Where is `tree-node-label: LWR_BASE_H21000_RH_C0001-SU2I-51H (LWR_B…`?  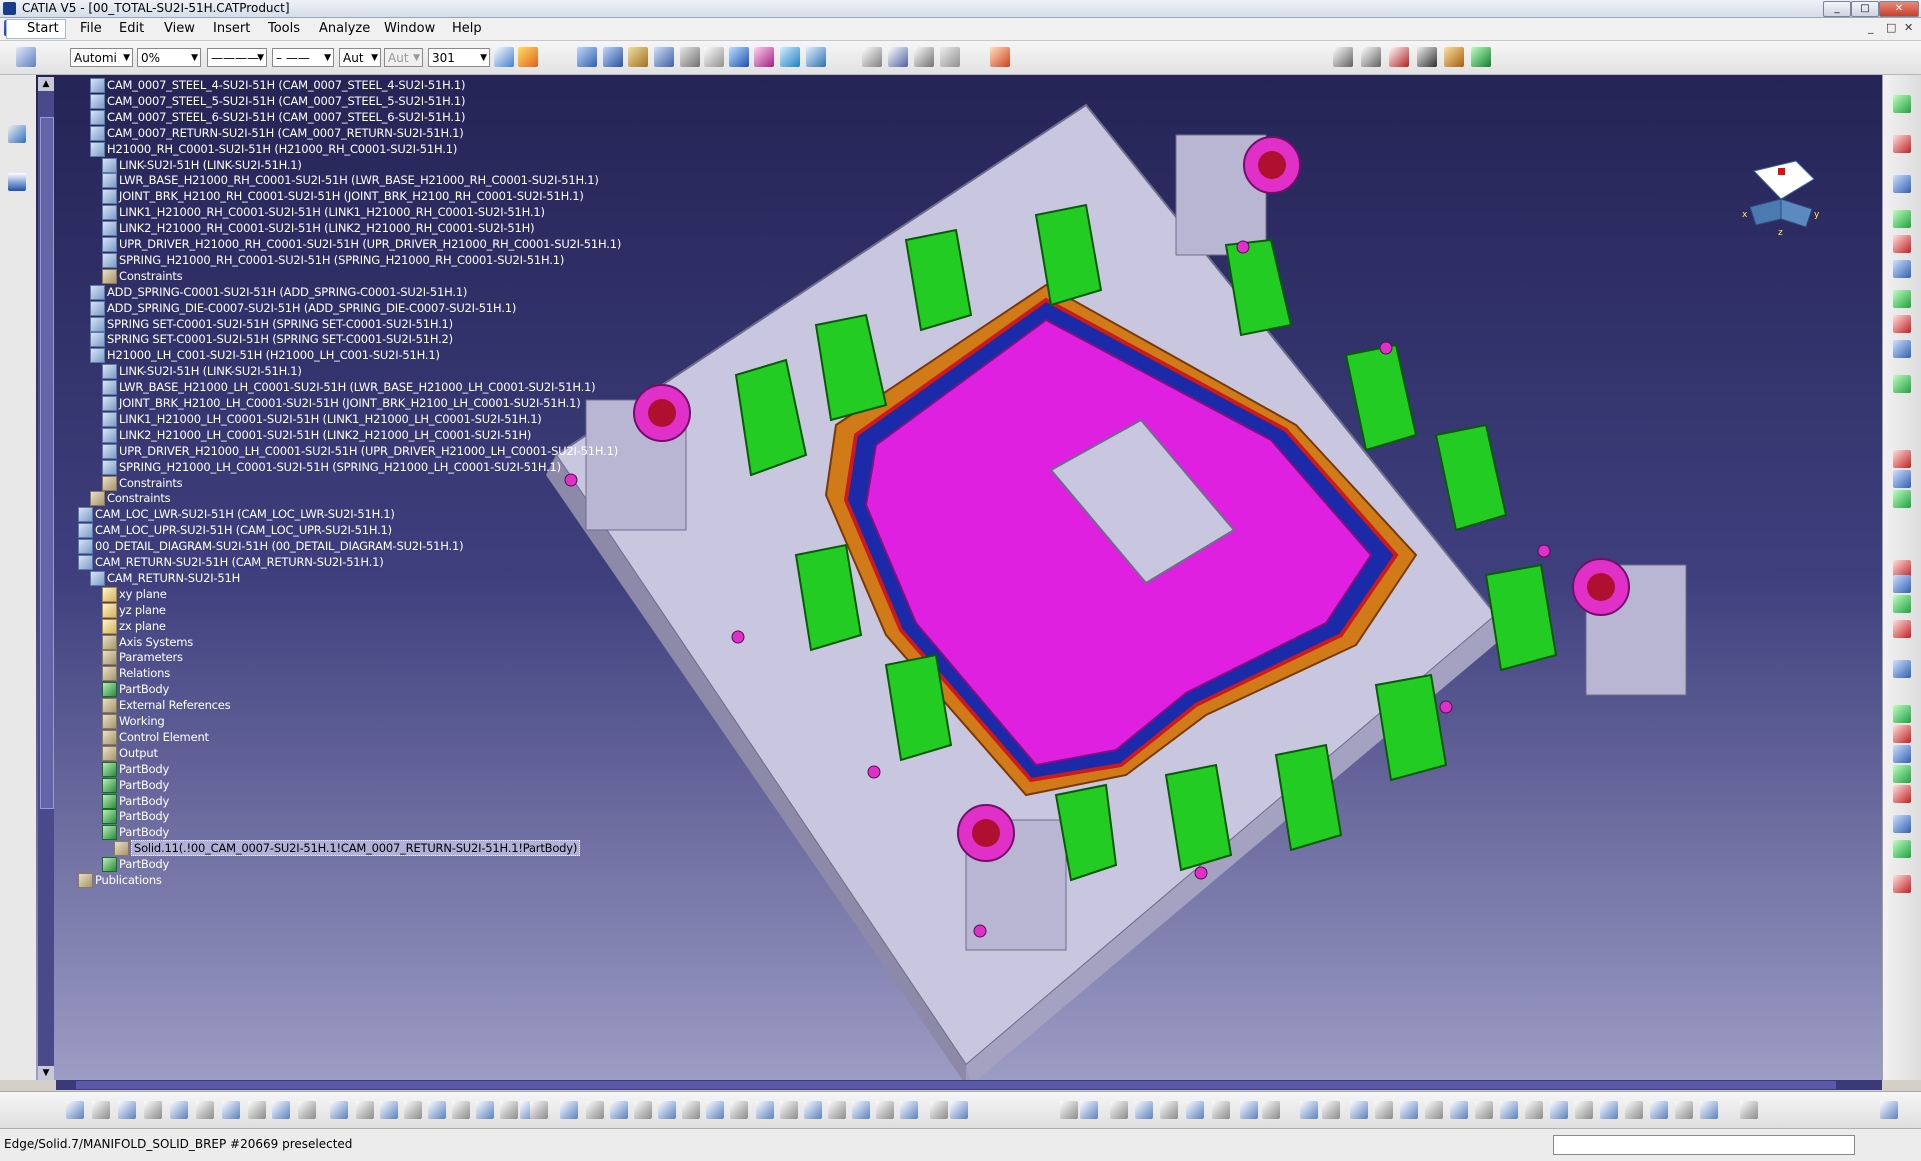
tree-node-label: LWR_BASE_H21000_RH_C0001-SU2I-51H (LWR_B… is located at coordinates (359, 180).